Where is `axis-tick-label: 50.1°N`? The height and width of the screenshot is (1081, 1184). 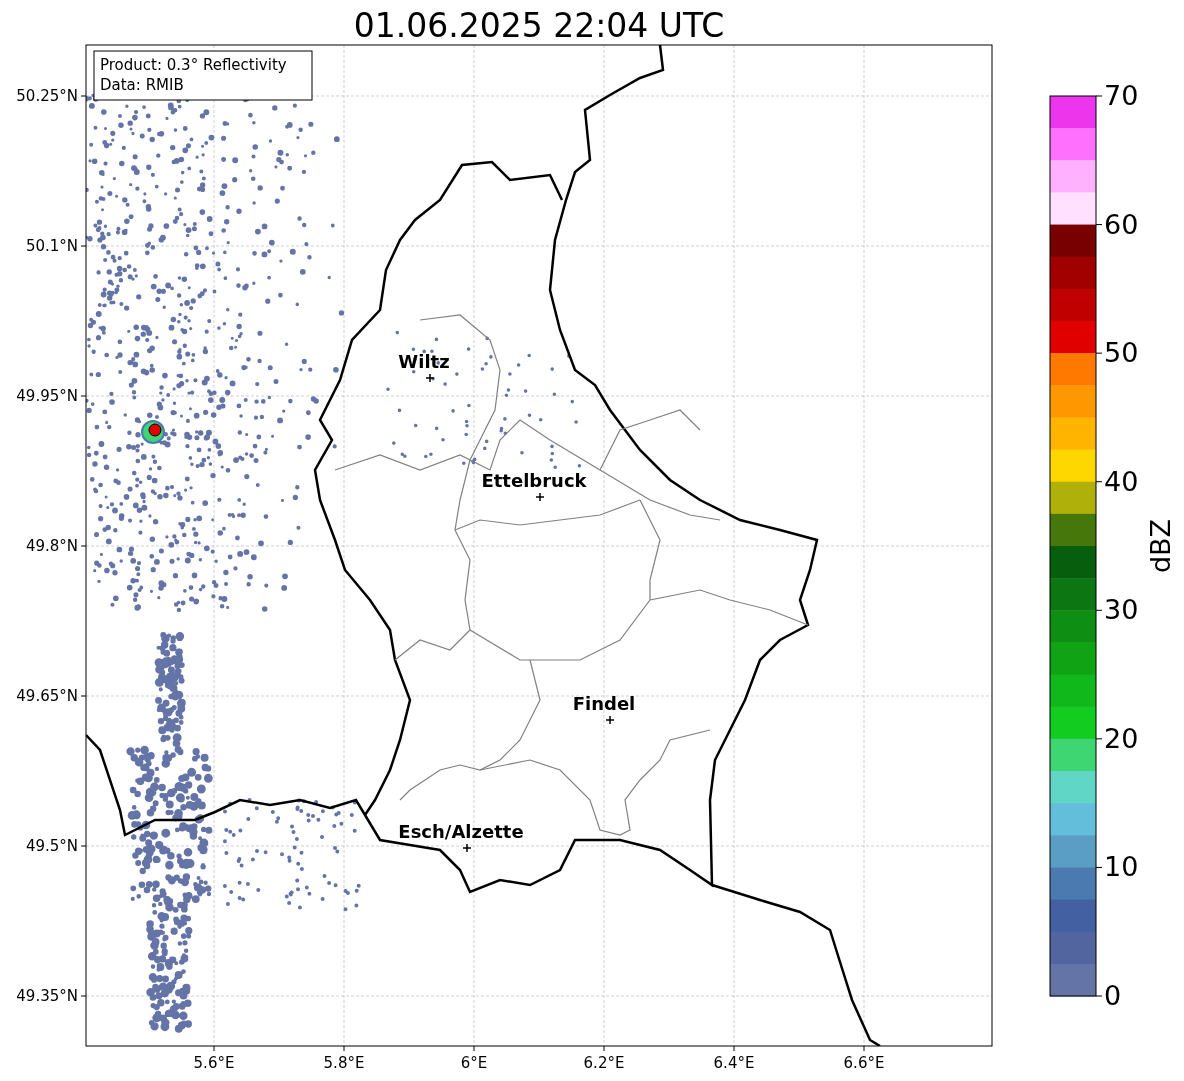 axis-tick-label: 50.1°N is located at coordinates (51, 246).